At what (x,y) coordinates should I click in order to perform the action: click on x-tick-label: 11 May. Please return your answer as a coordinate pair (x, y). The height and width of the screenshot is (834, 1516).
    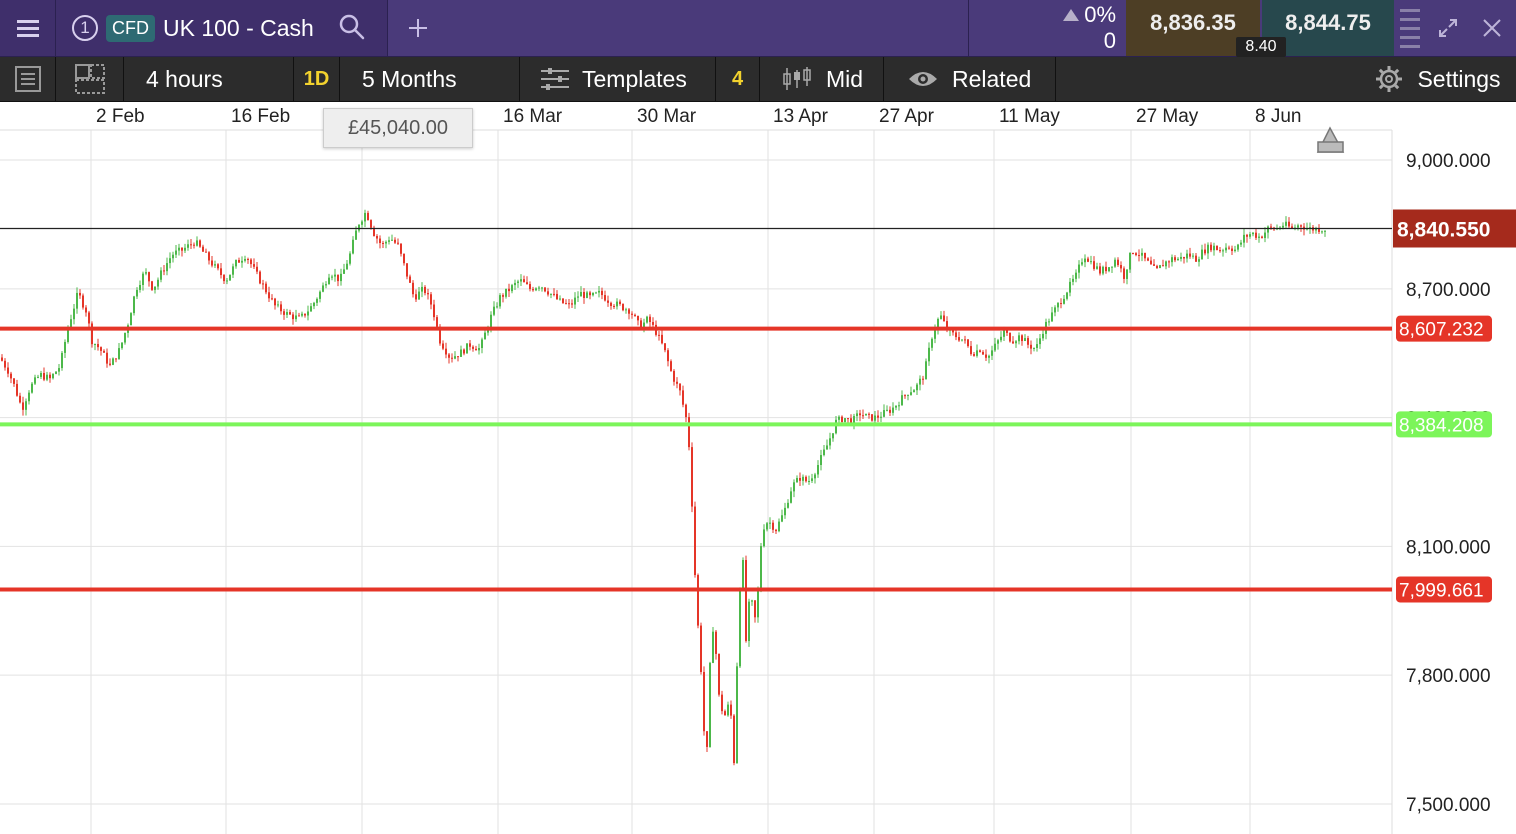
    Looking at the image, I should click on (1029, 116).